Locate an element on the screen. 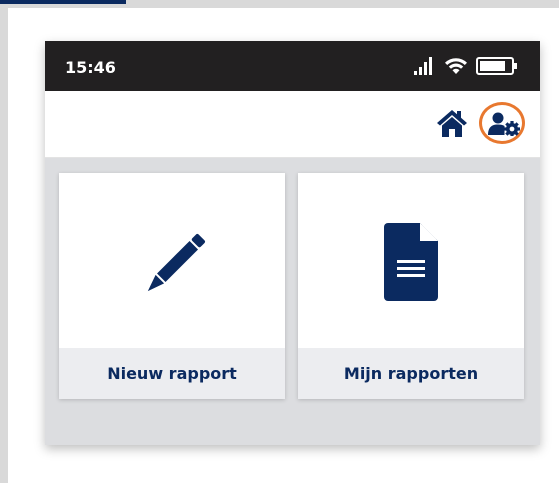 The image size is (559, 483). top-toolbar is located at coordinates (292, 124).